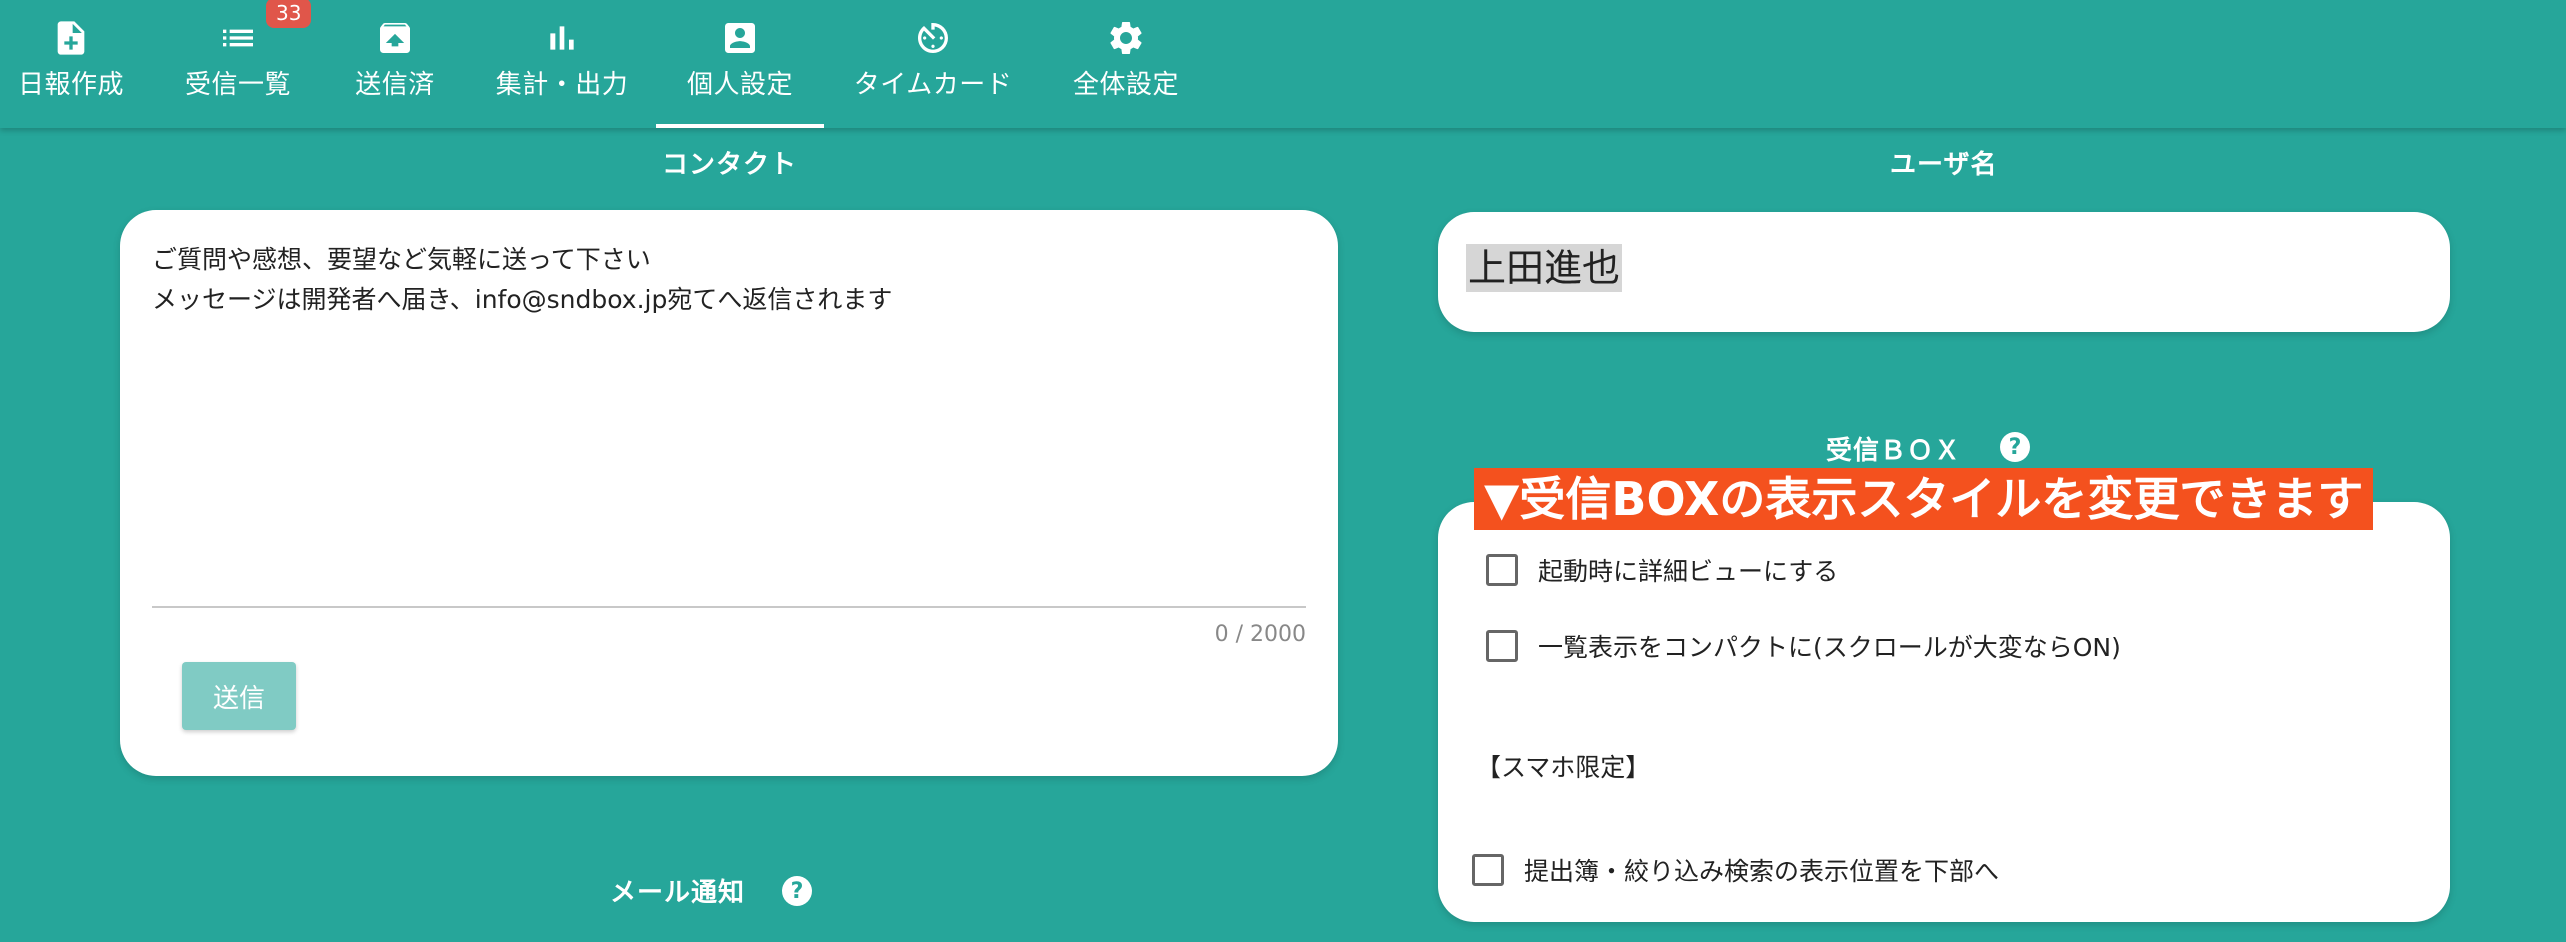 Image resolution: width=2566 pixels, height=942 pixels. What do you see at coordinates (740, 64) in the screenshot?
I see `tab-personal-settings: 個人設定` at bounding box center [740, 64].